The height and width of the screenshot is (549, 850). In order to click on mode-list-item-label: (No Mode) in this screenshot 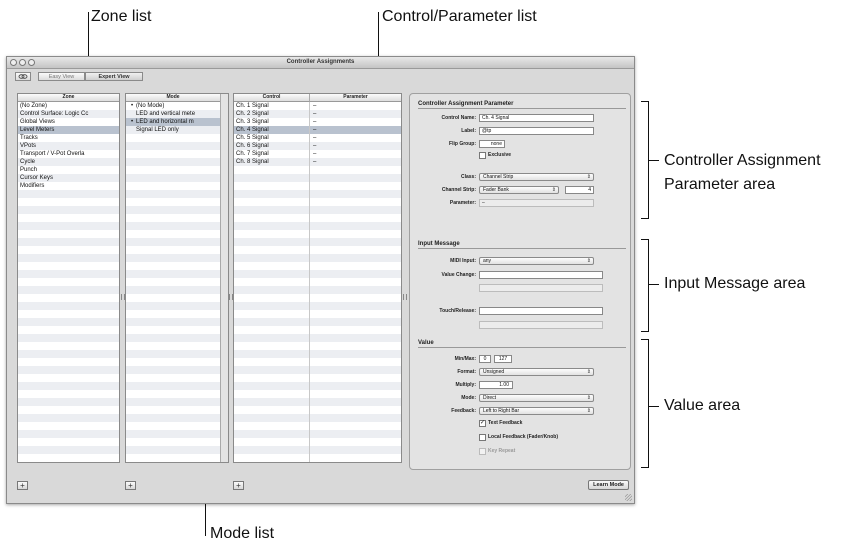, I will do `click(150, 106)`.